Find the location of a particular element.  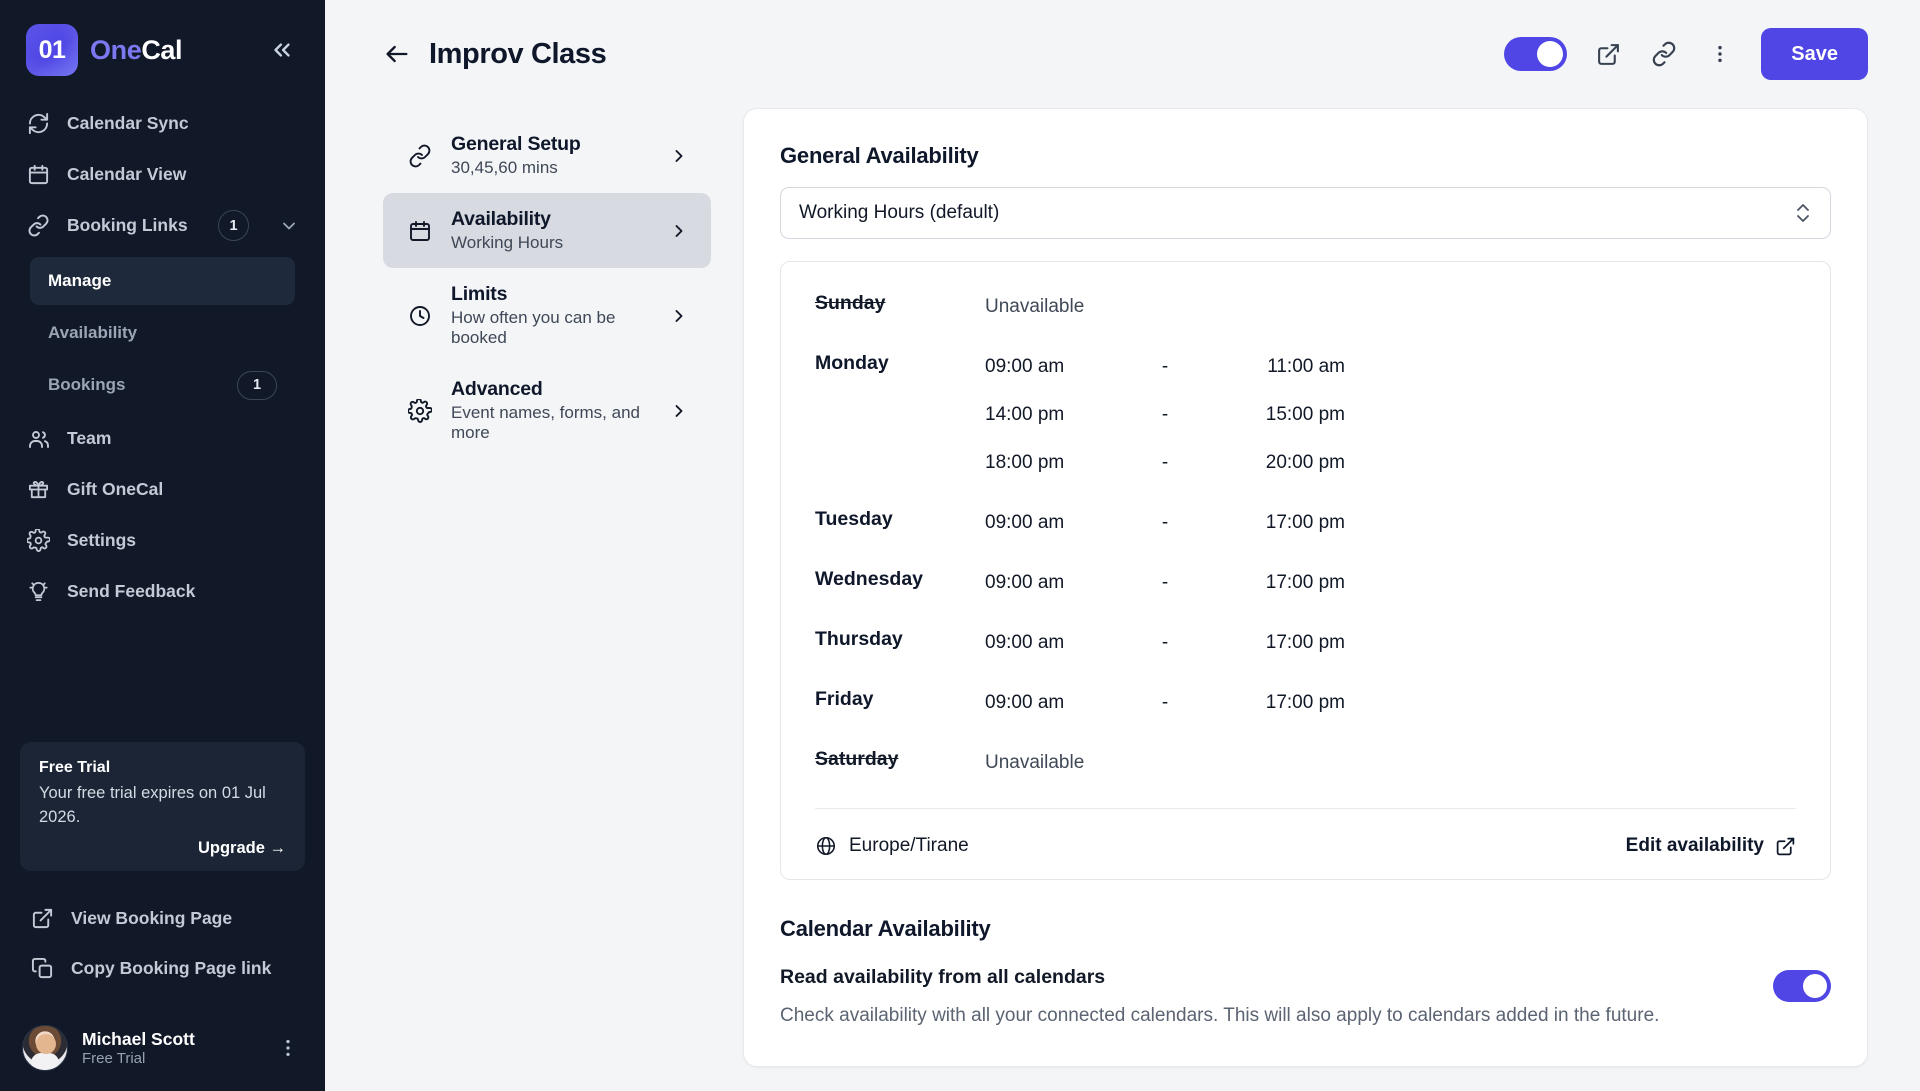

schedule-select-value: Working Hours (default) is located at coordinates (899, 212).